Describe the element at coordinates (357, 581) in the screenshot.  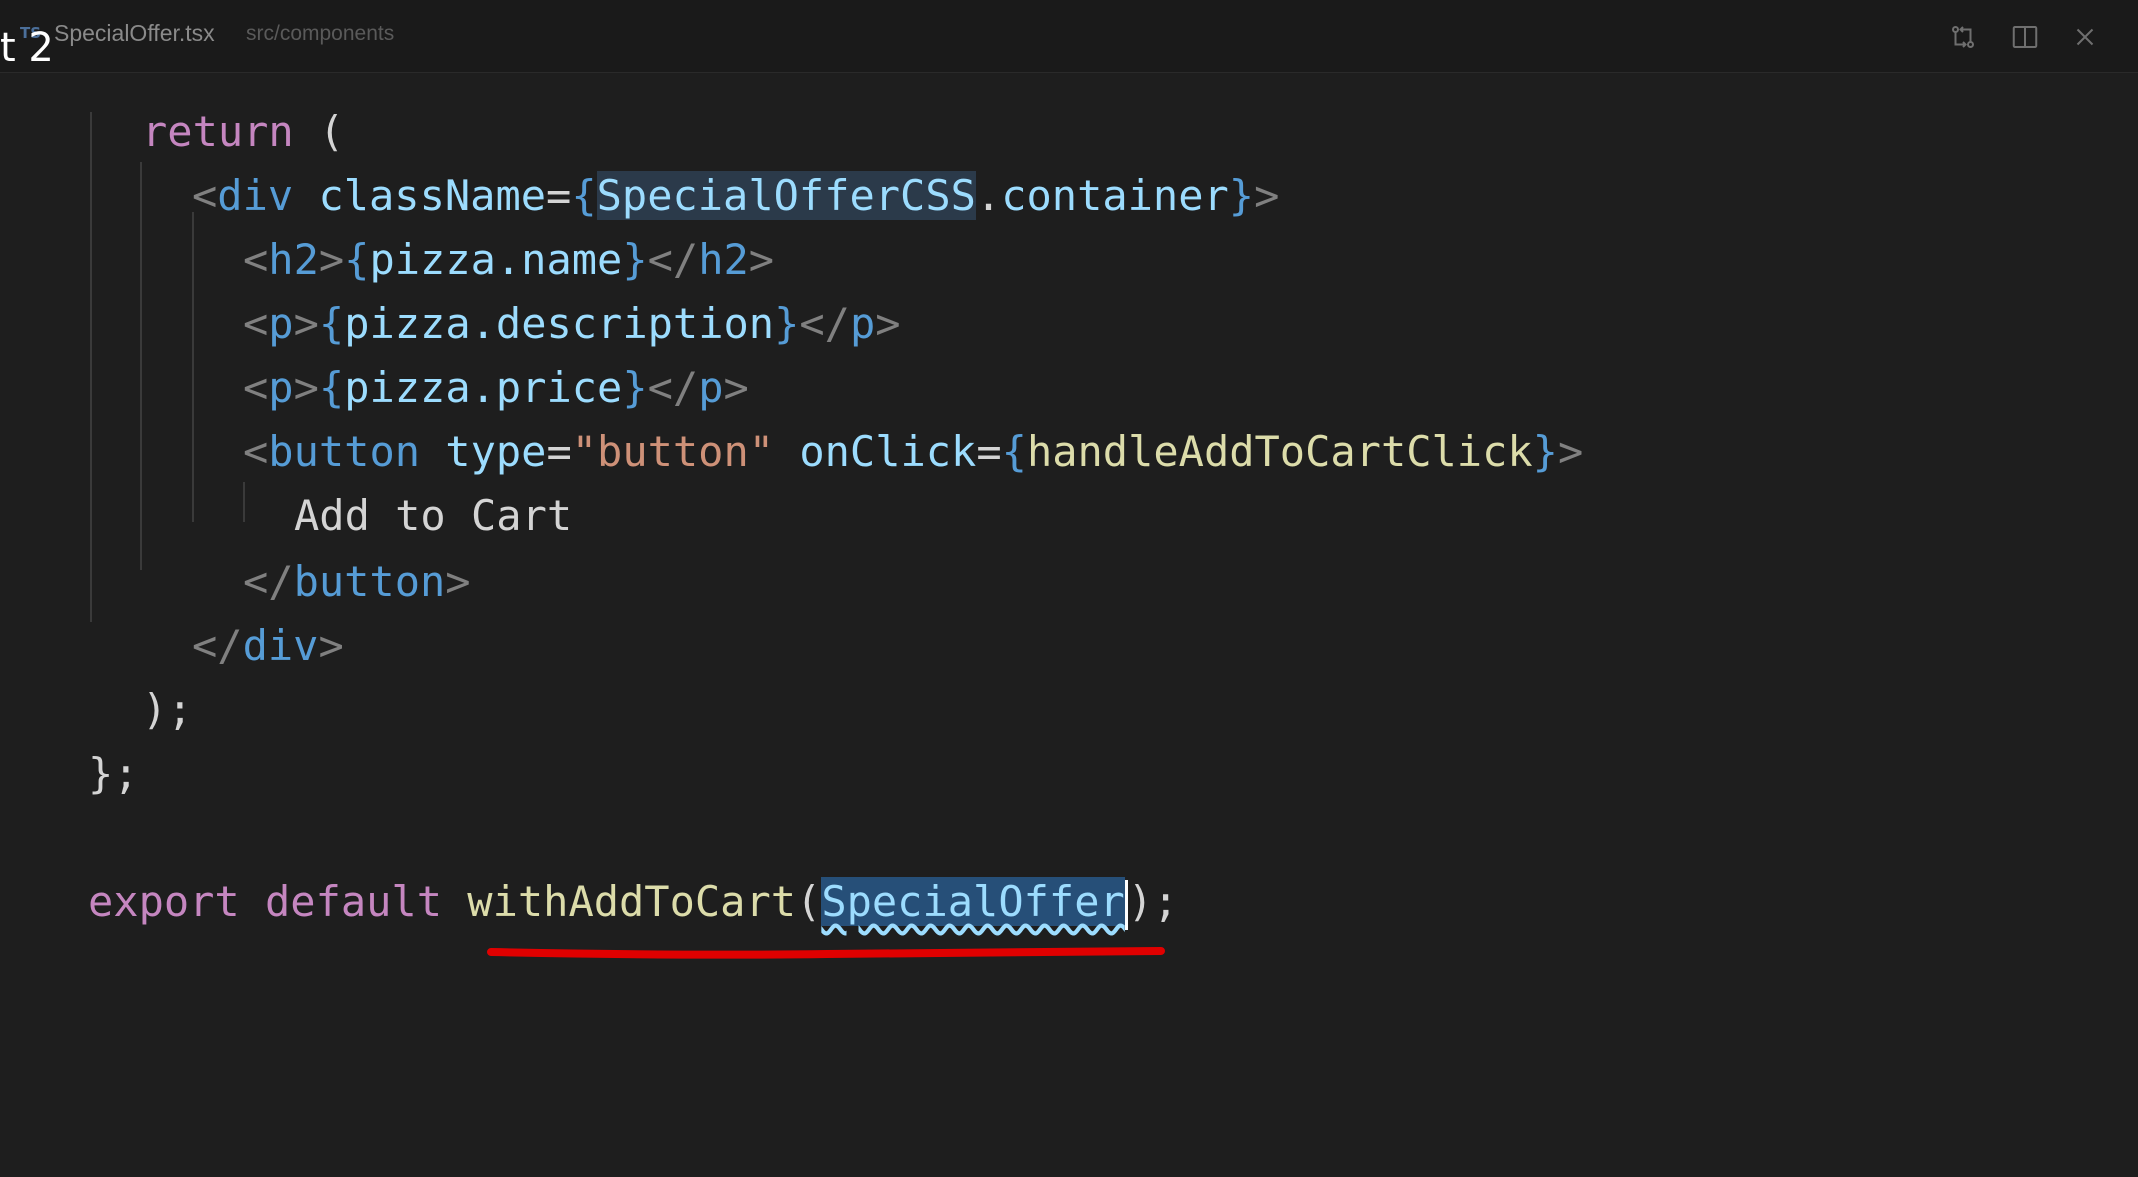
I see `code-line-8: </button>` at that location.